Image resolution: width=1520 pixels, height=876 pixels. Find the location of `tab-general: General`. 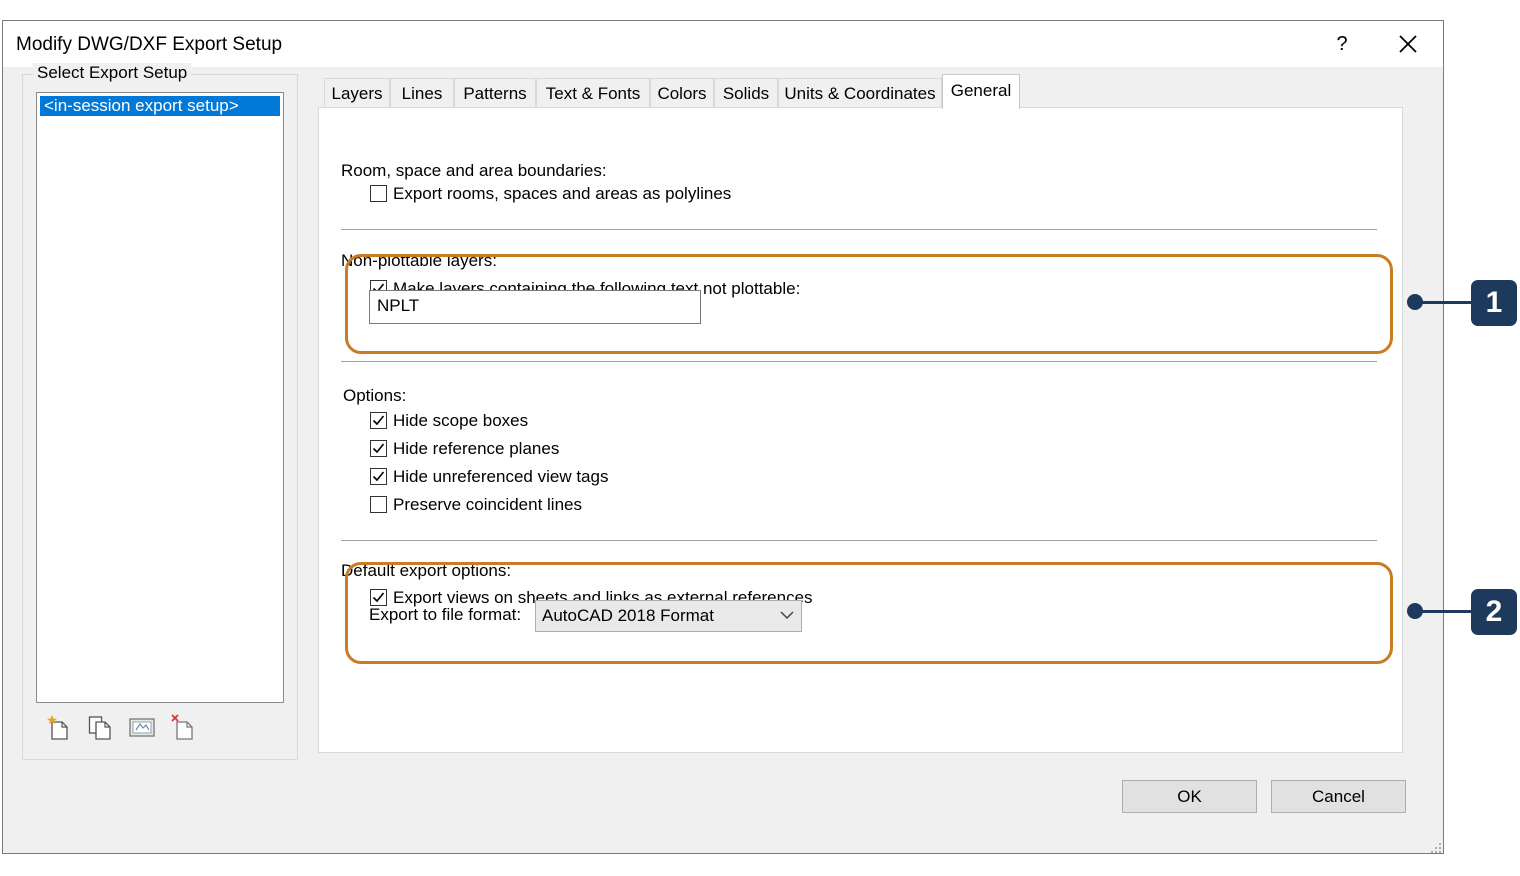

tab-general: General is located at coordinates (981, 91).